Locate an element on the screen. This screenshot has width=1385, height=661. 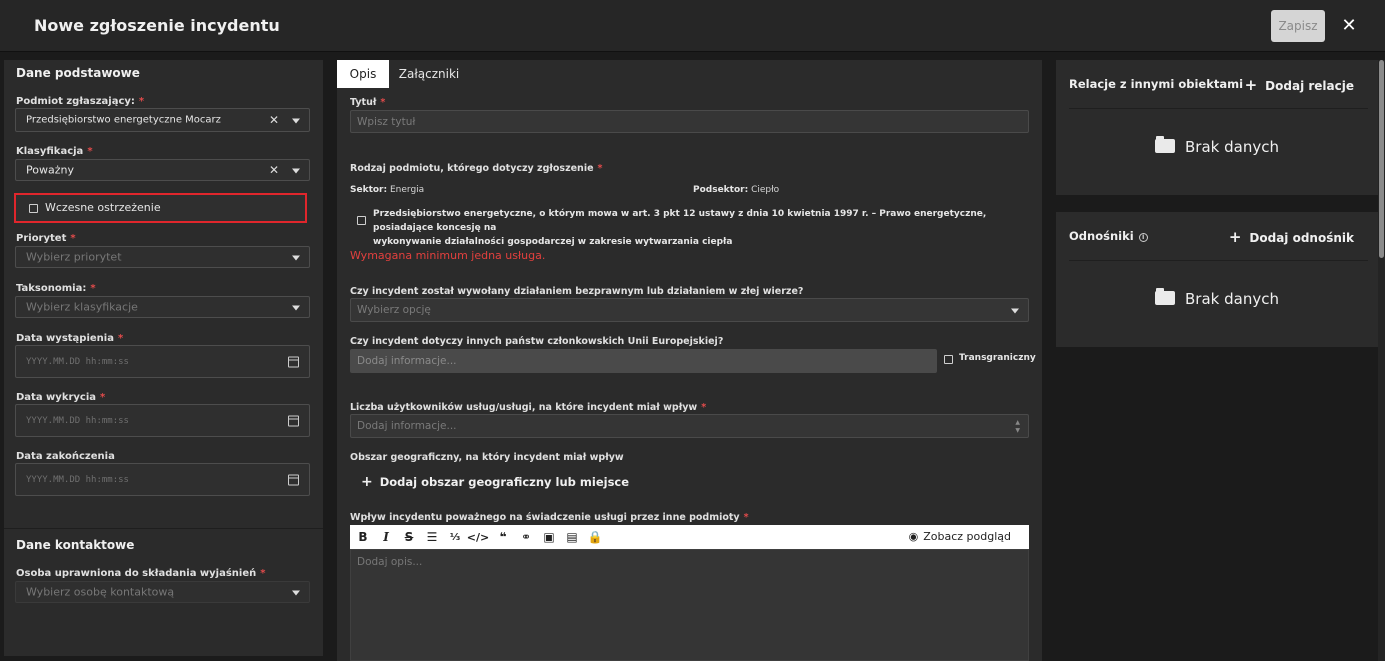
klasyfikacja-select: Poważny ✕ is located at coordinates (162, 170).